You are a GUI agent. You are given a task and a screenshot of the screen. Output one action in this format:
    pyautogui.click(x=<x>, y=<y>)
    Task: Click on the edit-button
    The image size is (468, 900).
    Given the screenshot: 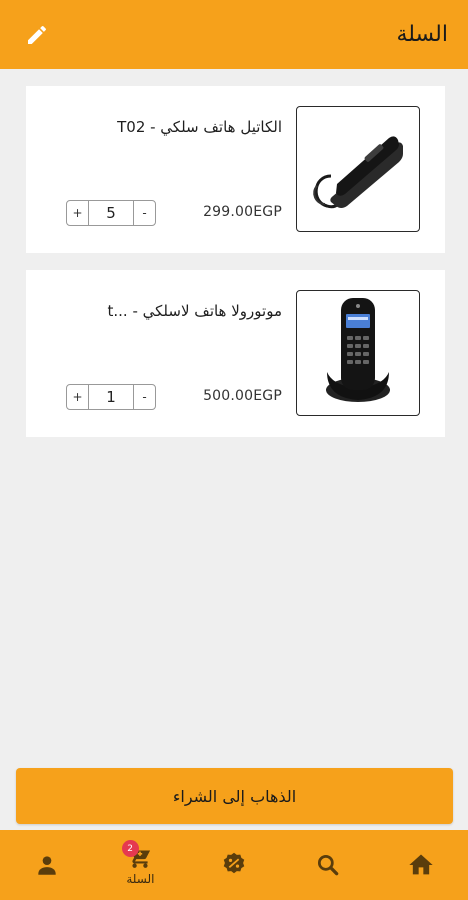 What is the action you would take?
    pyautogui.click(x=37, y=35)
    